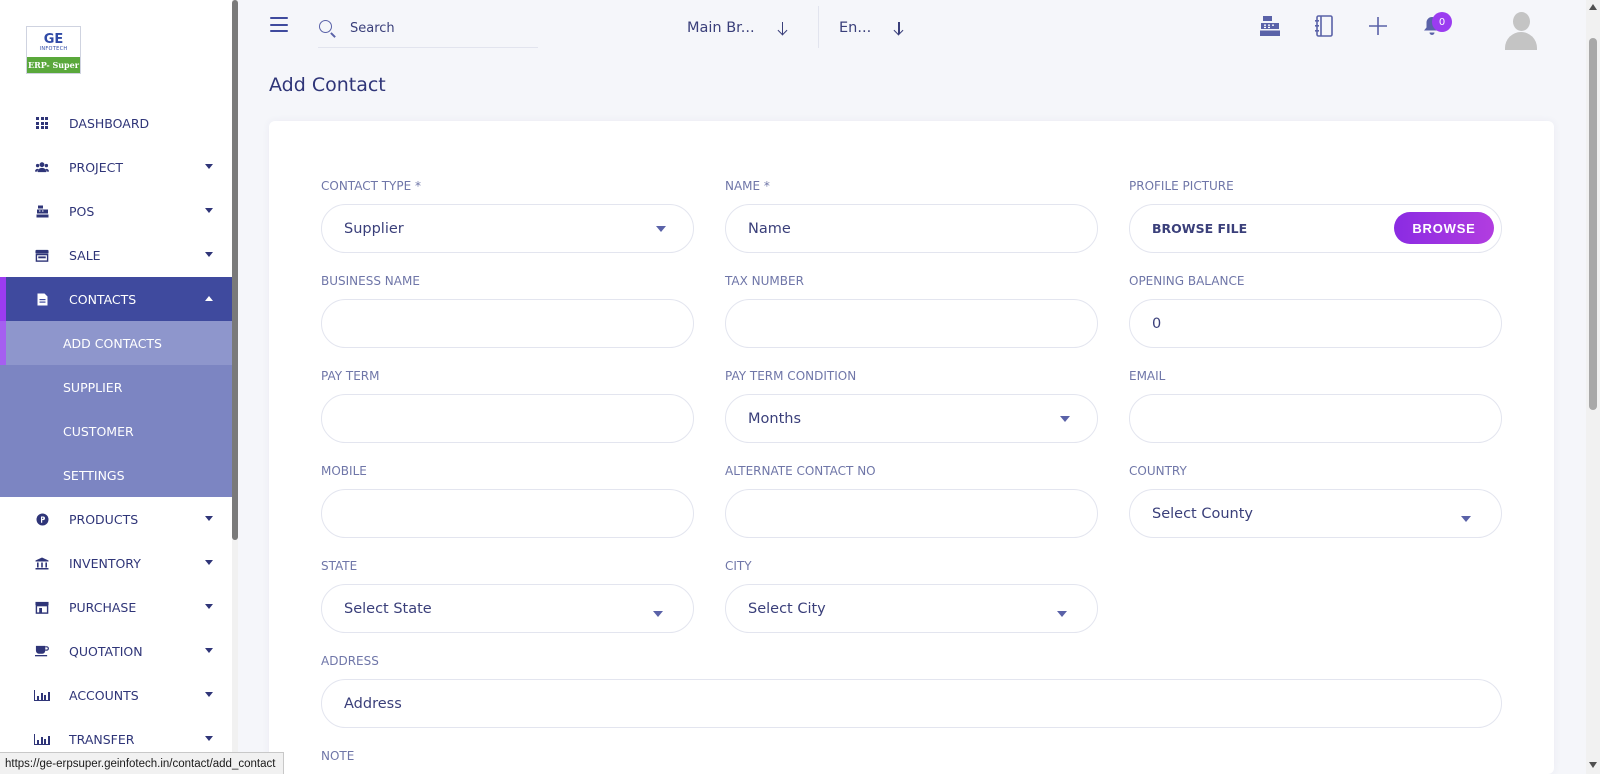 The height and width of the screenshot is (774, 1600). I want to click on sidebar-item-inventory: INVENTORY, so click(116, 563).